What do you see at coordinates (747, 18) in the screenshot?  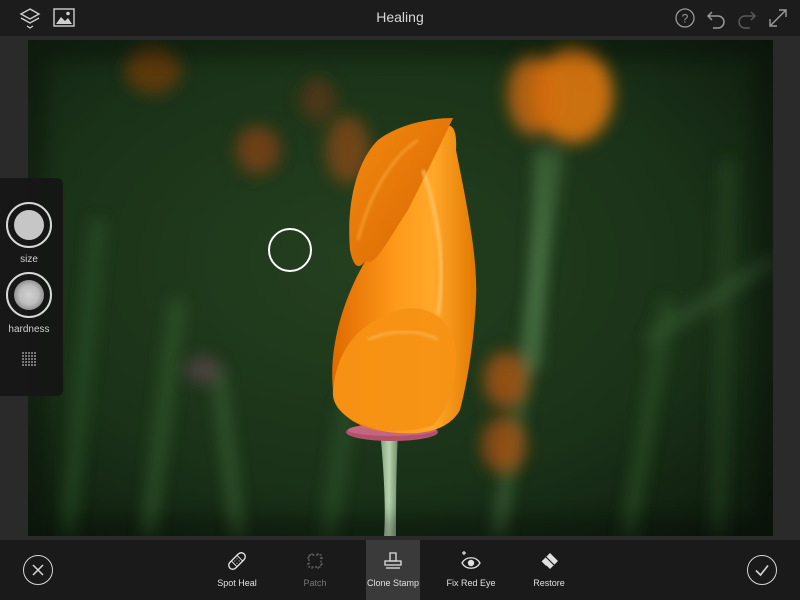 I see `redo-icon` at bounding box center [747, 18].